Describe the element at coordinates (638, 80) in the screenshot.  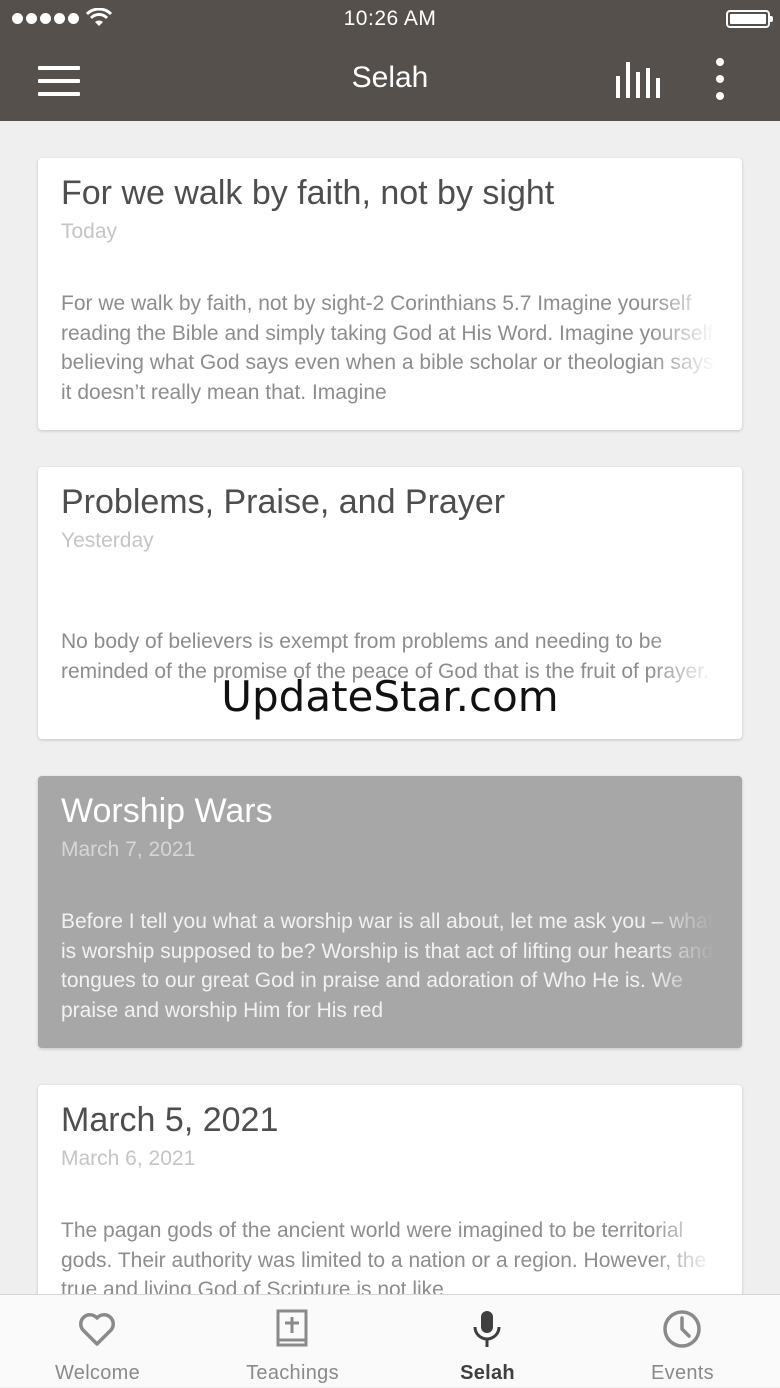
I see `audio-bars-icon` at that location.